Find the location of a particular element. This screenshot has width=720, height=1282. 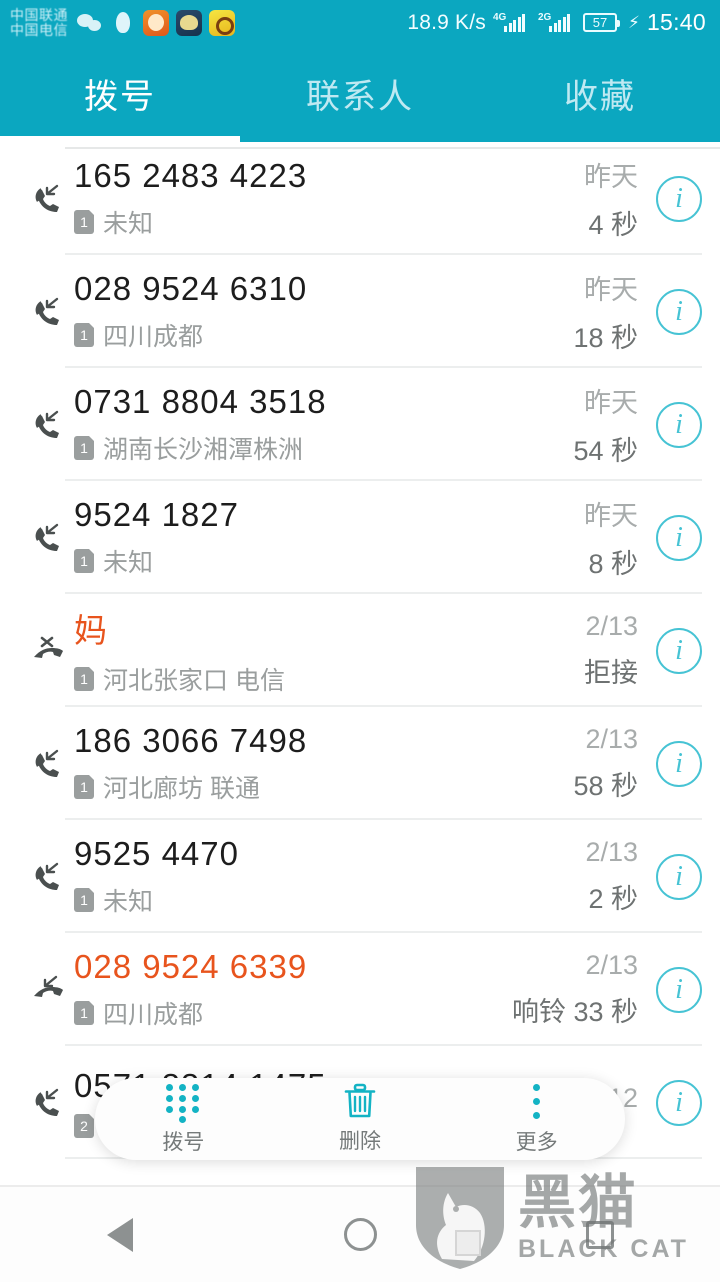

call-log-row: 028 9524 6339 1 四川成都 2/13 响铃 33 秒 i is located at coordinates (360, 989).